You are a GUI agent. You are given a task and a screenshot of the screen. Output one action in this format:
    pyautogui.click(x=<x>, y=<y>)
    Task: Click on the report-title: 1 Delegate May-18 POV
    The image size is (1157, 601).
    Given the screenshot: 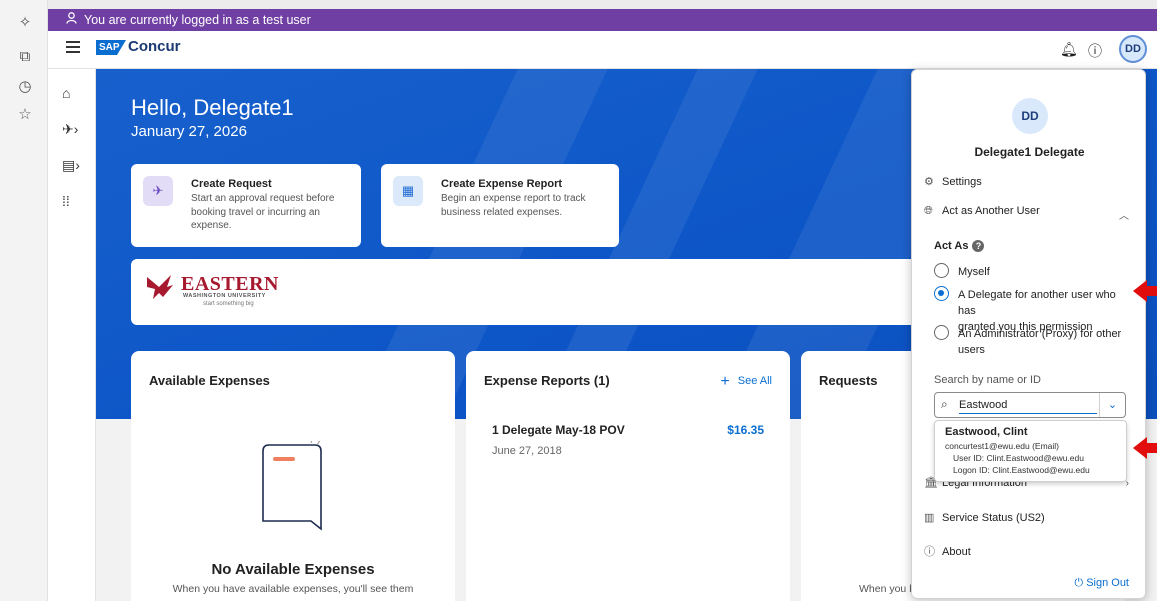 What is the action you would take?
    pyautogui.click(x=558, y=430)
    